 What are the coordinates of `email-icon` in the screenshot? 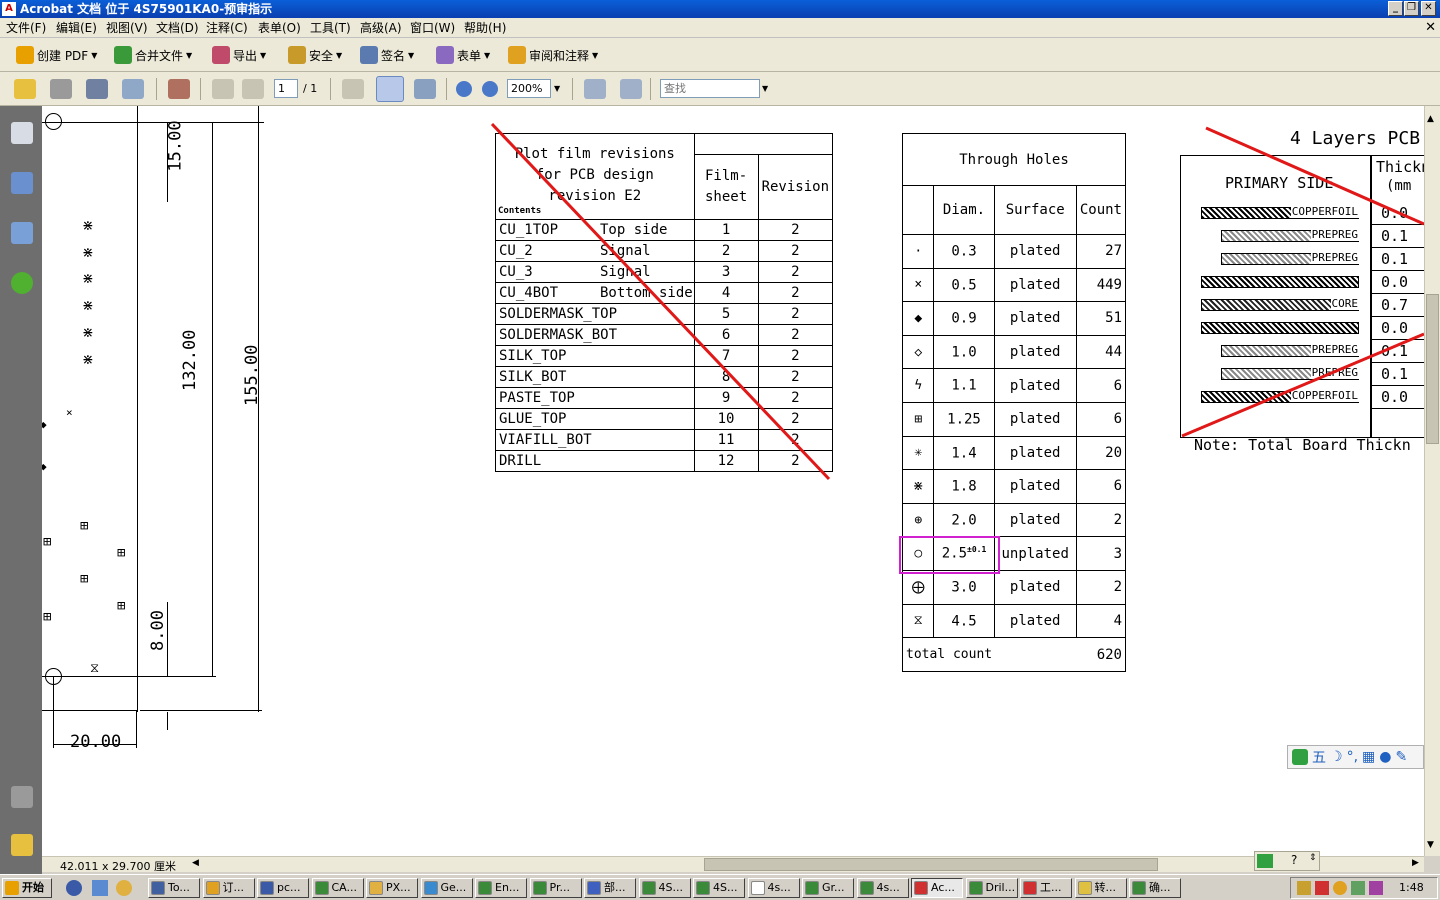 It's located at (133, 89).